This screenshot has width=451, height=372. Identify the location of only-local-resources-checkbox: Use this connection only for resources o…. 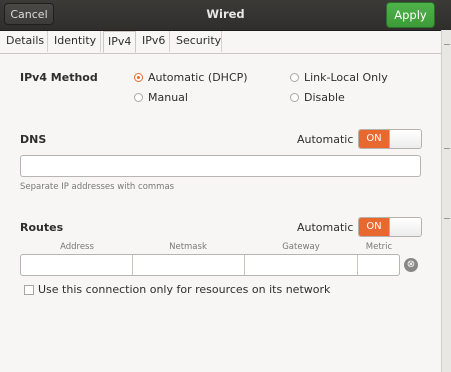
(177, 289).